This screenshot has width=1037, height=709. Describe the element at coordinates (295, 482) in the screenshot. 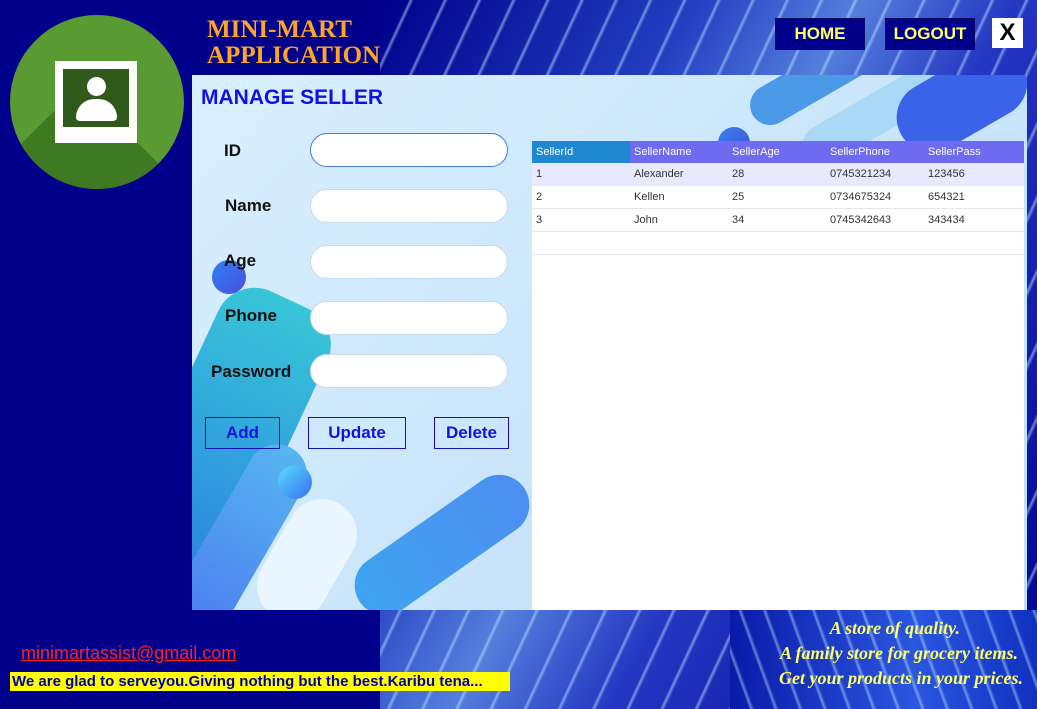

I see `decor-circle` at that location.